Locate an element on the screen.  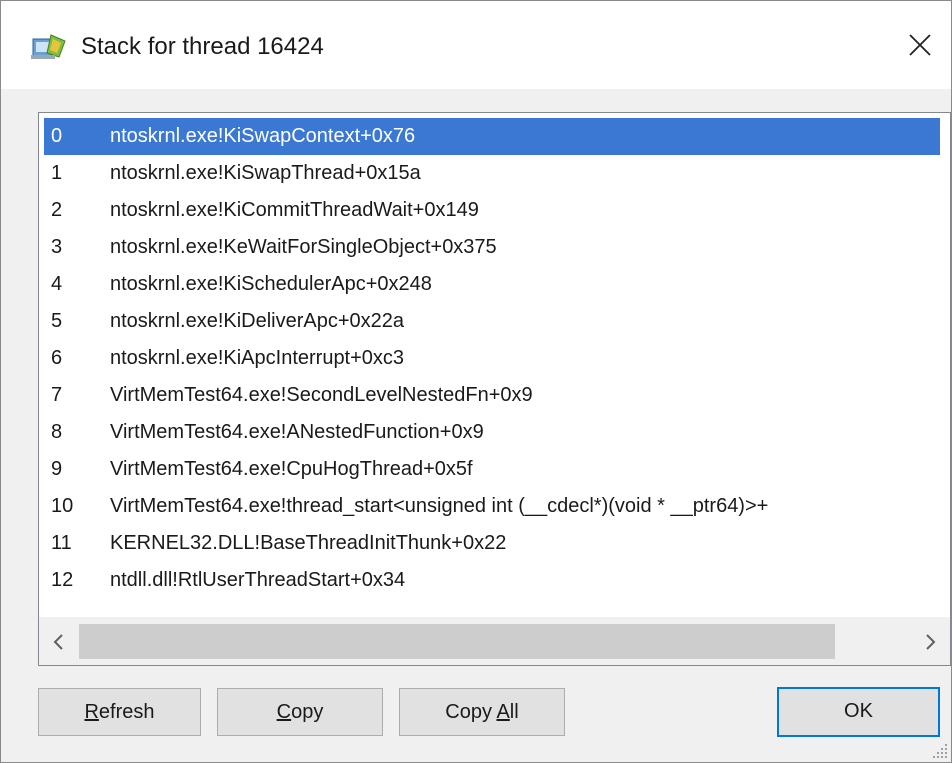
copy-all-mnemonic: A is located at coordinates (503, 712).